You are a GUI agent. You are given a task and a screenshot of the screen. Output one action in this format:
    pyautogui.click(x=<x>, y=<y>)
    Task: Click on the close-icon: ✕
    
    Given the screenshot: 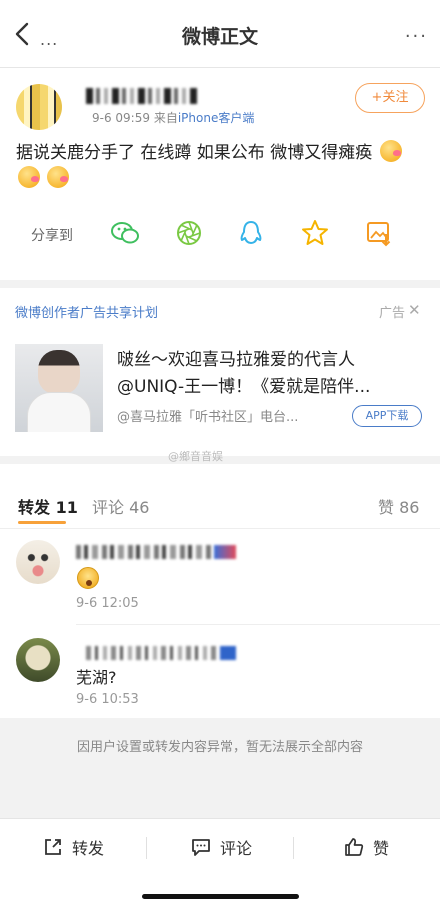 What is the action you would take?
    pyautogui.click(x=414, y=310)
    